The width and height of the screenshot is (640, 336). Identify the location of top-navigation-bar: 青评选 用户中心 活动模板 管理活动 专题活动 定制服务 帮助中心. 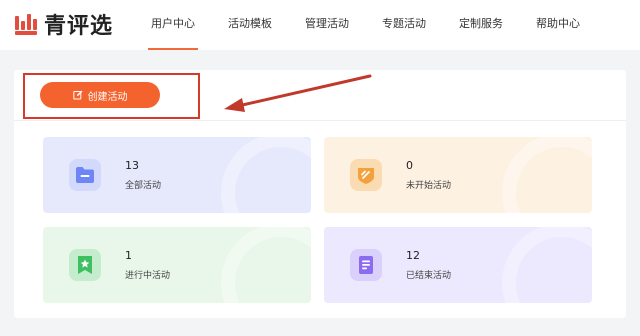
(320, 25).